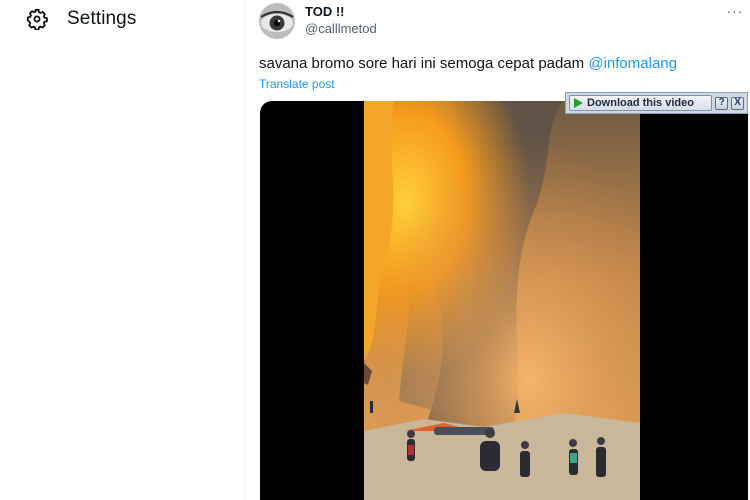 Image resolution: width=750 pixels, height=500 pixels. Describe the element at coordinates (37, 19) in the screenshot. I see `gear-icon` at that location.